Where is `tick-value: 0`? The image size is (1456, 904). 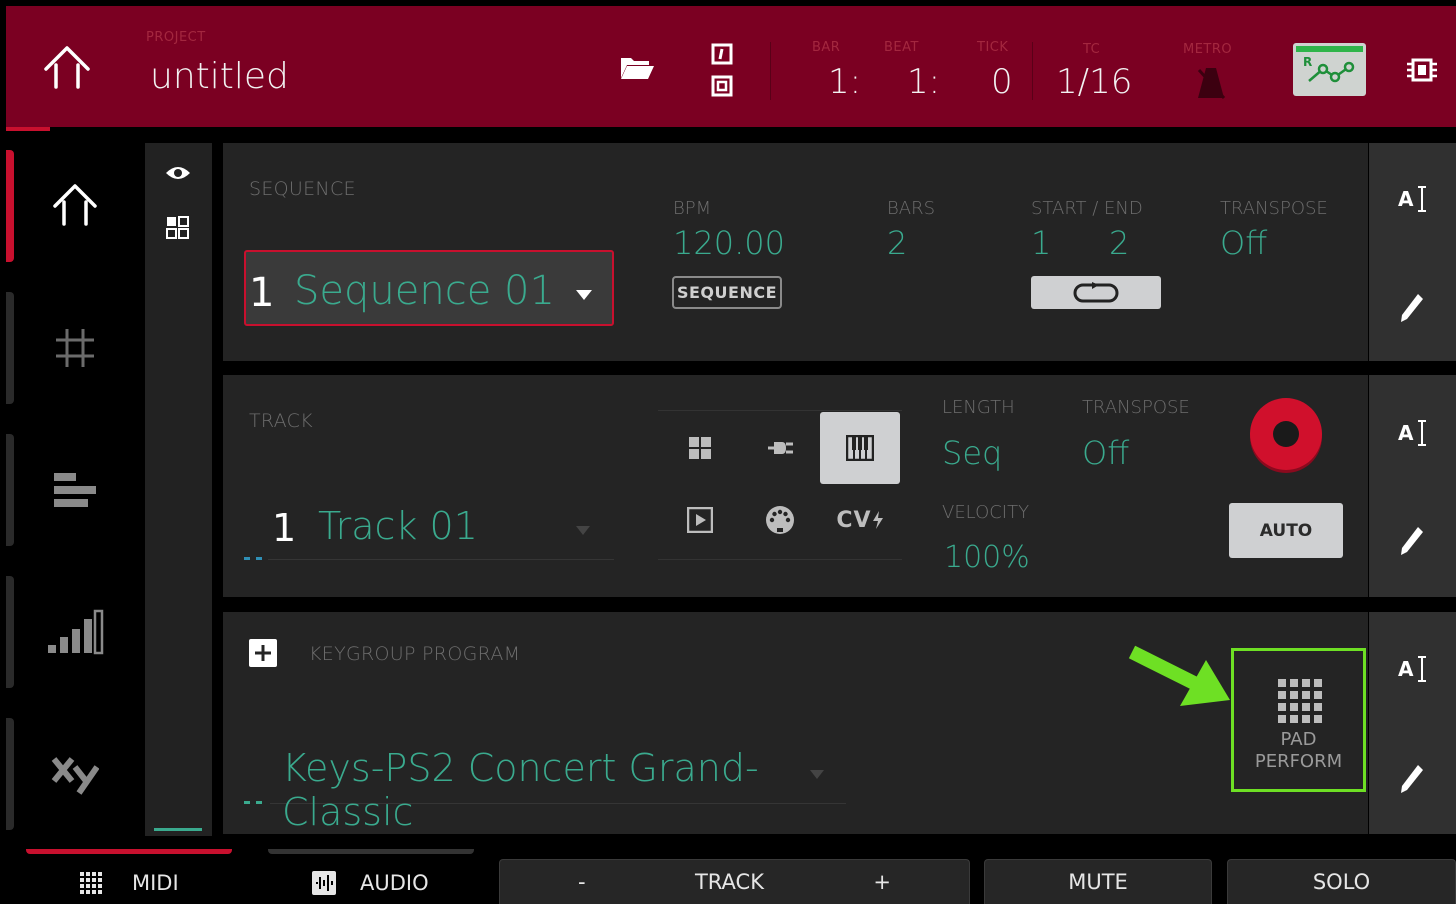 tick-value: 0 is located at coordinates (1002, 82).